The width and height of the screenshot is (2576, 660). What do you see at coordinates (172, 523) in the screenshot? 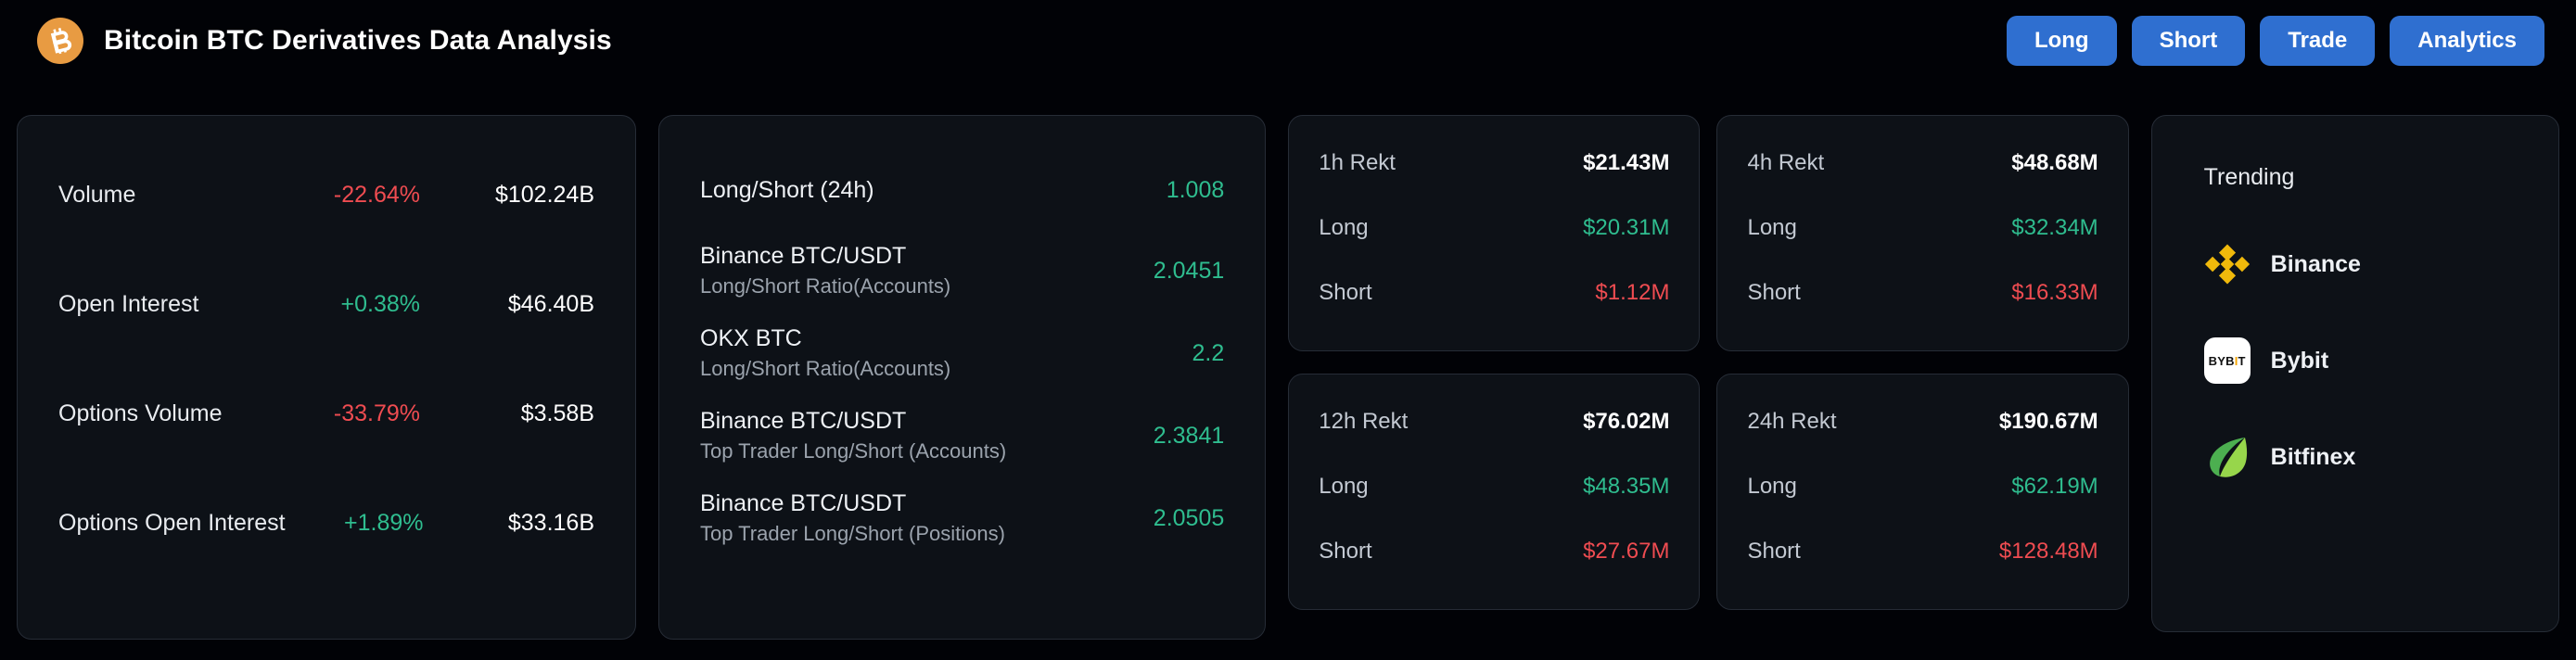
I see `metric-label: Options Open Interest` at bounding box center [172, 523].